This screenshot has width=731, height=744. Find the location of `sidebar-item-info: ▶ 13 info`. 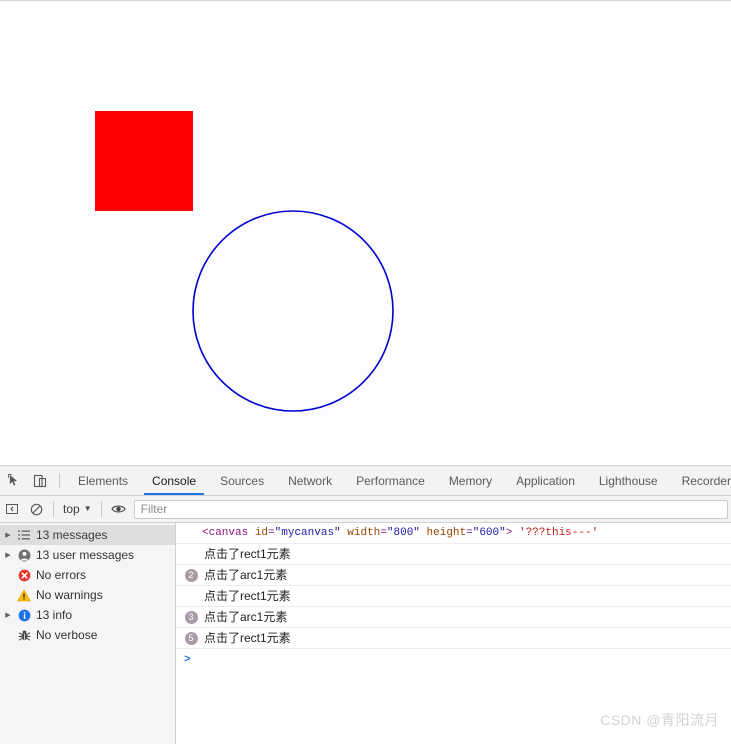

sidebar-item-info: ▶ 13 info is located at coordinates (87, 615).